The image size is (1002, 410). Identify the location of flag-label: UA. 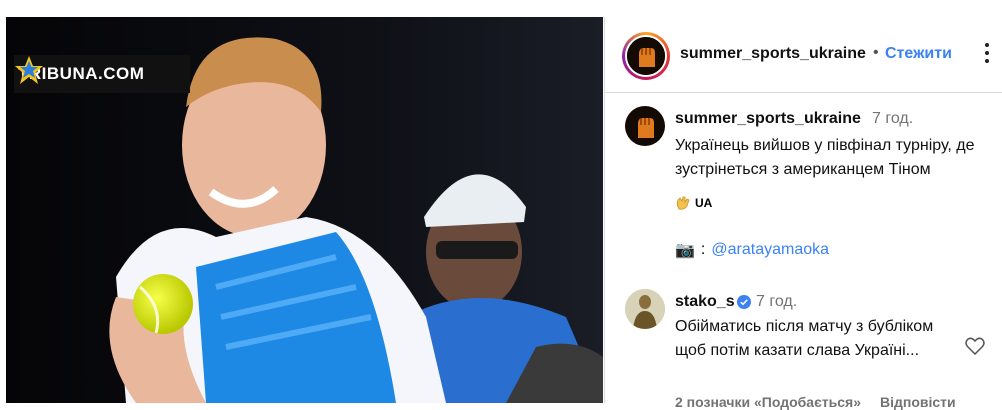
(704, 203).